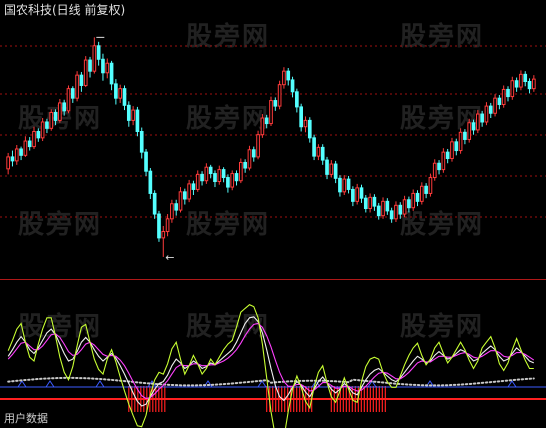 Image resolution: width=546 pixels, height=428 pixels. What do you see at coordinates (64, 9) in the screenshot?
I see `chart-title: 国农科技(日线 前复权)` at bounding box center [64, 9].